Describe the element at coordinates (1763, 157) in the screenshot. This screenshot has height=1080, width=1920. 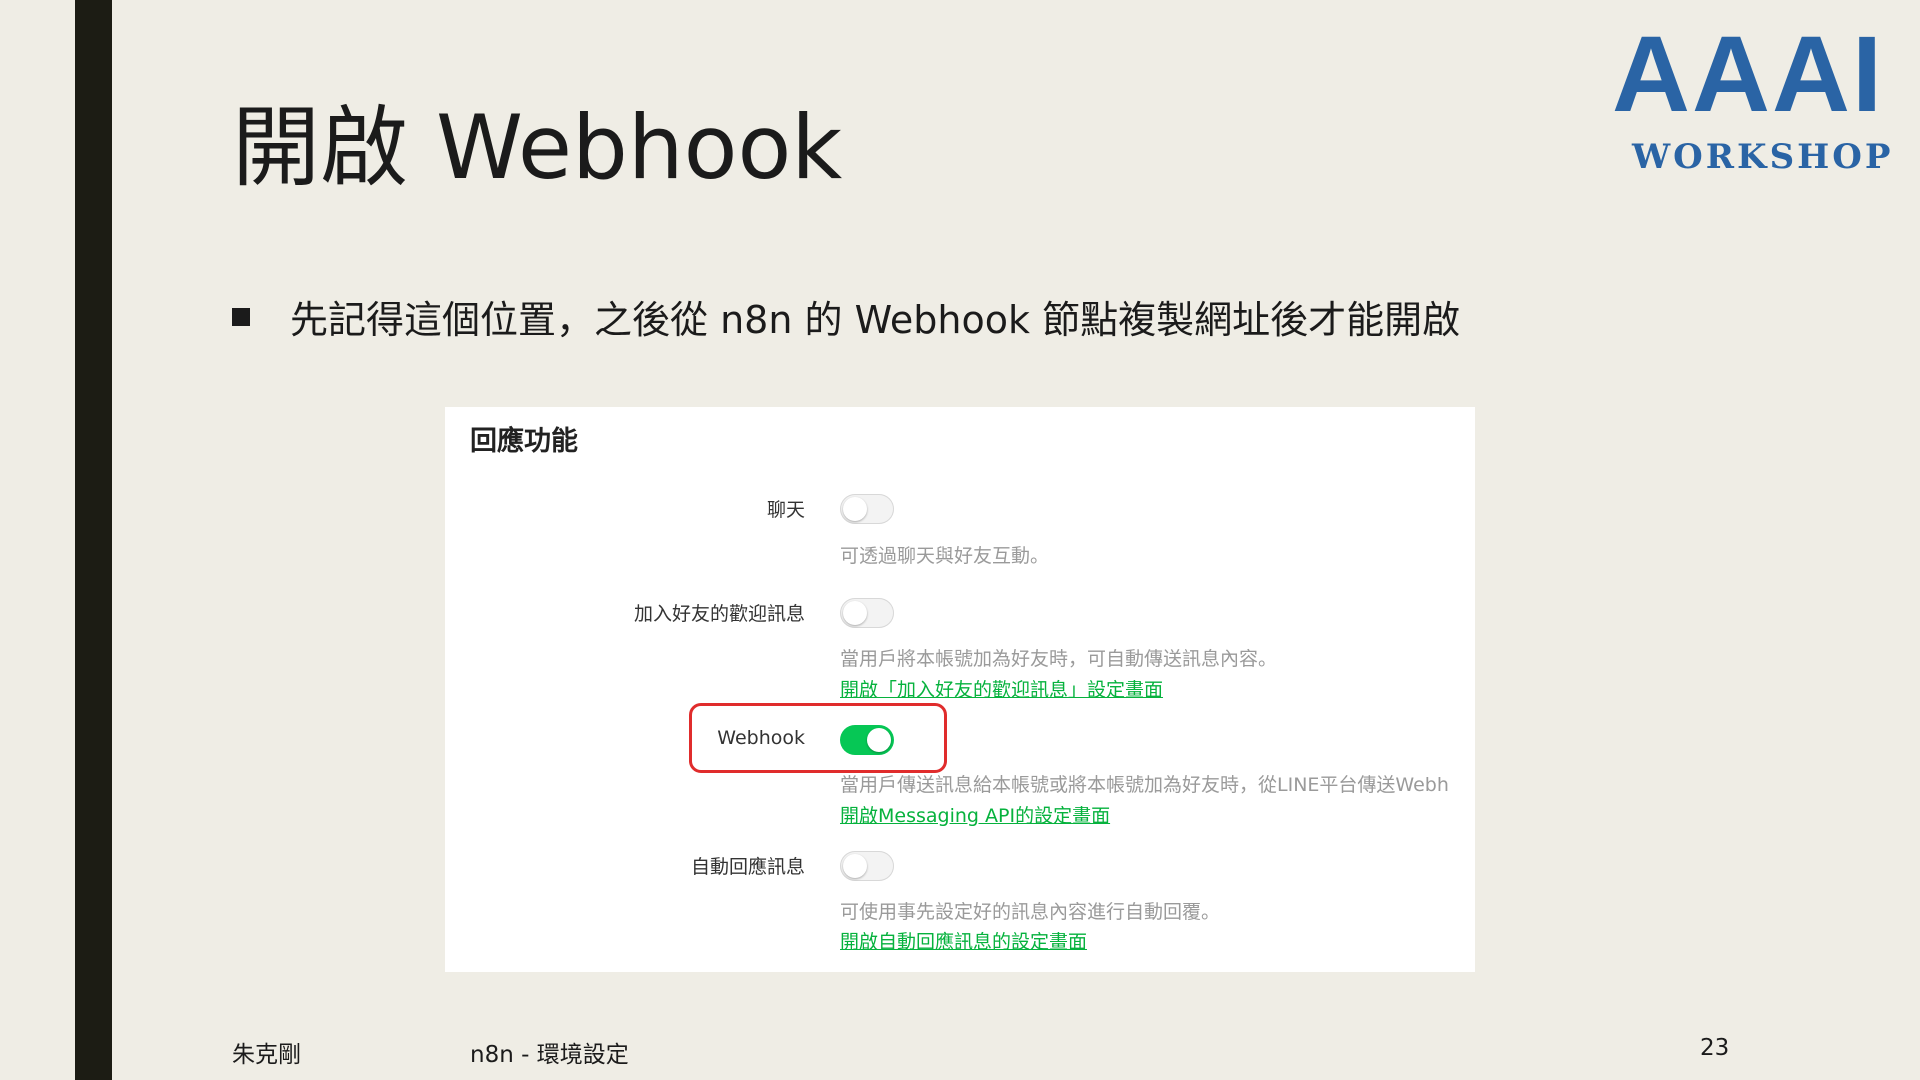
I see `logo-sub-text: WORKSHOP` at that location.